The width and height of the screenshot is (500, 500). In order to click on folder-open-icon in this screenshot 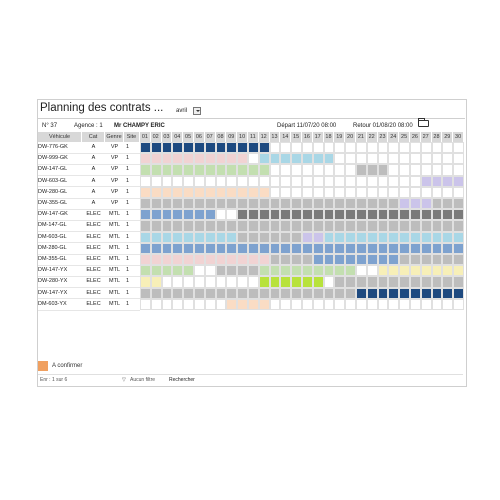, I will do `click(423, 122)`.